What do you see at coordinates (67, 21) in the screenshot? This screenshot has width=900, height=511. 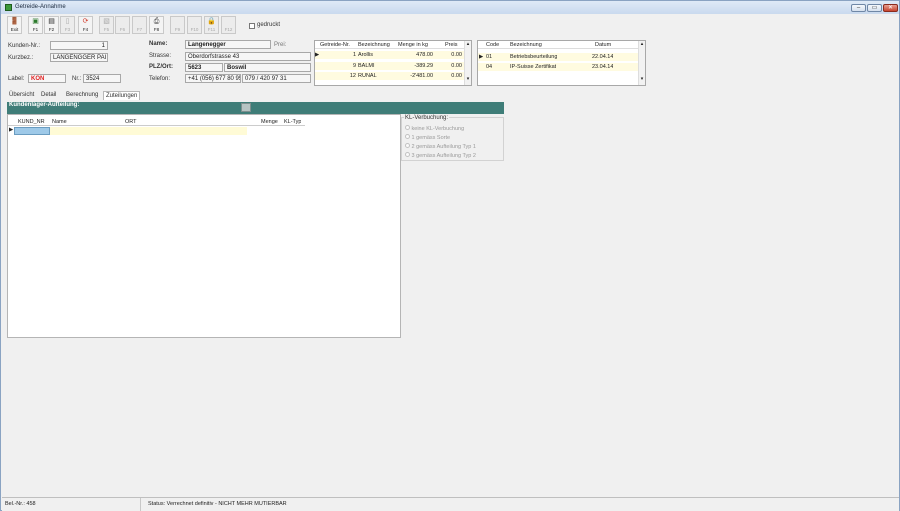 I see `page-icon: ▯` at bounding box center [67, 21].